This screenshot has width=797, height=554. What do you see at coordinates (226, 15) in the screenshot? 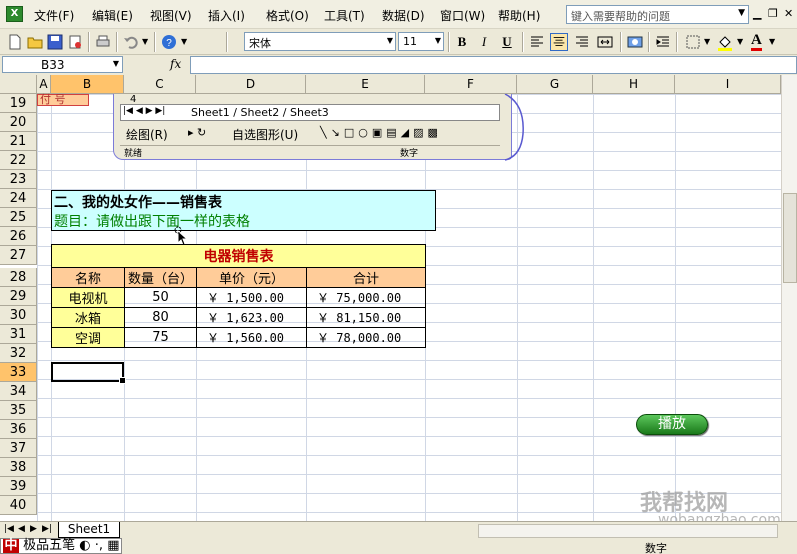
I see `menu-insert: 插入(I)` at bounding box center [226, 15].